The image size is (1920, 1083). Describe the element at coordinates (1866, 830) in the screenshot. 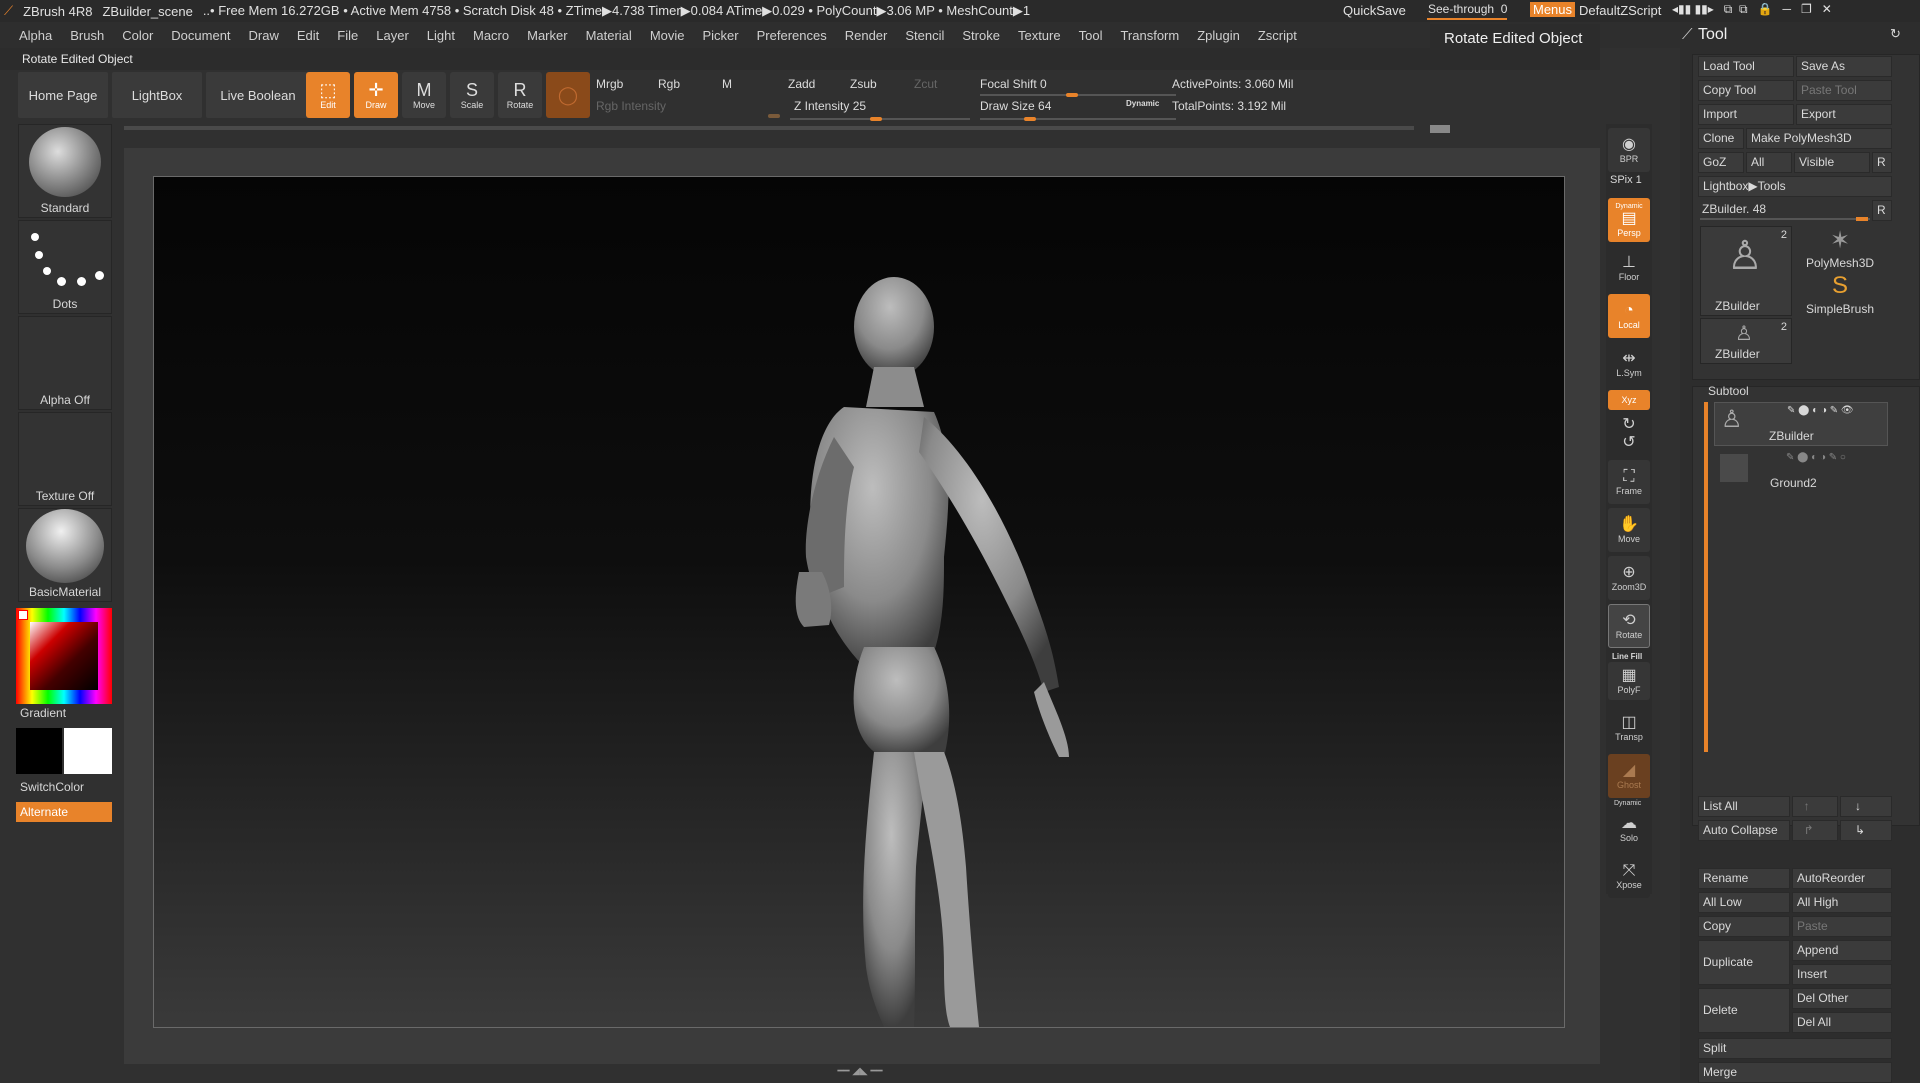

I see `arrow-icon-button-2: ↳` at that location.